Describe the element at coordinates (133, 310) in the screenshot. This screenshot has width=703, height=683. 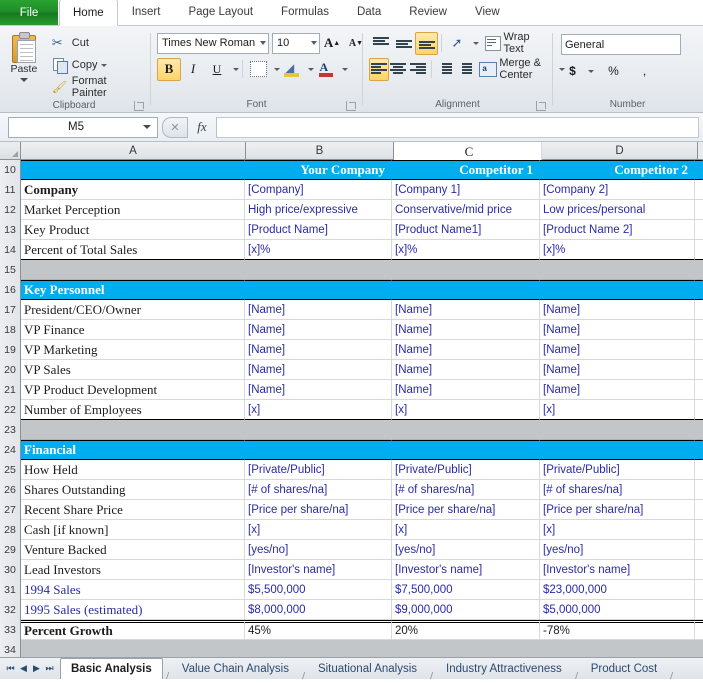
I see `cell-A17: President/CEO/Owner` at that location.